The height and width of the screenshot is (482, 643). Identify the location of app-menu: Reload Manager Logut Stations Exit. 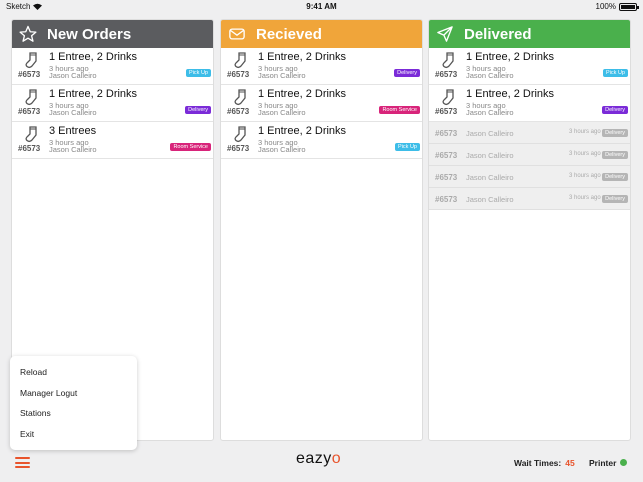
(73, 403).